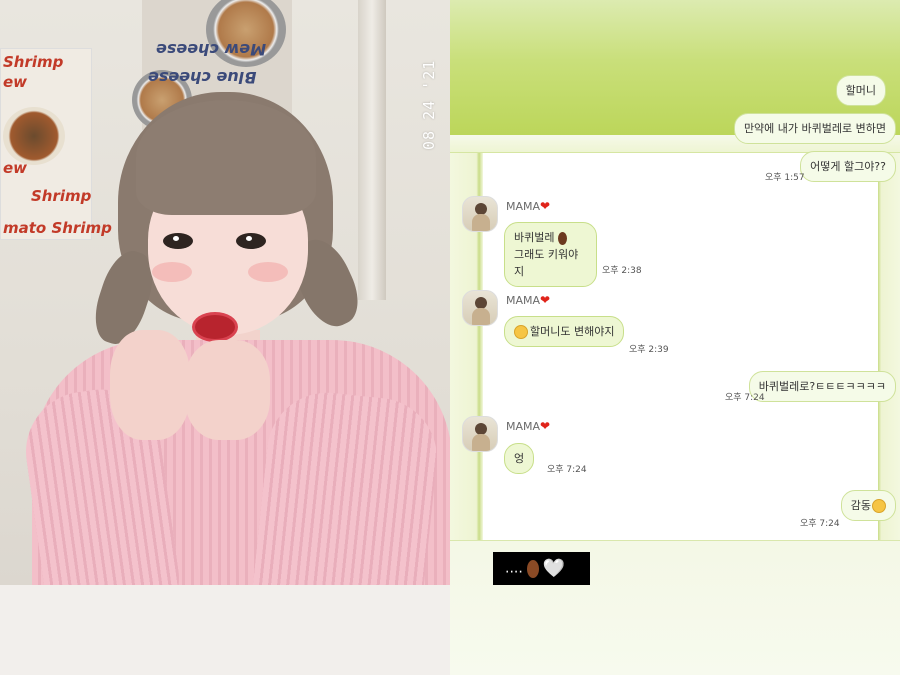  I want to click on message-bubble-outgoing: 할머니, so click(860, 90).